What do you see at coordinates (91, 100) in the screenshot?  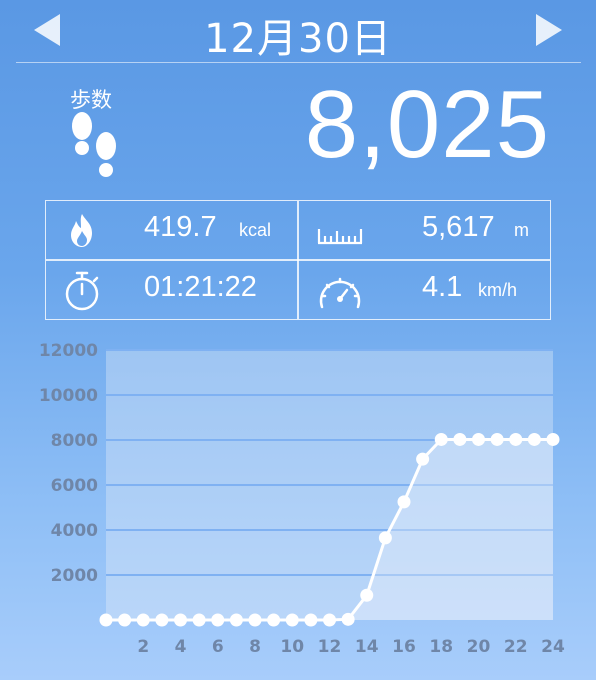 I see `steps-label: 歩数` at bounding box center [91, 100].